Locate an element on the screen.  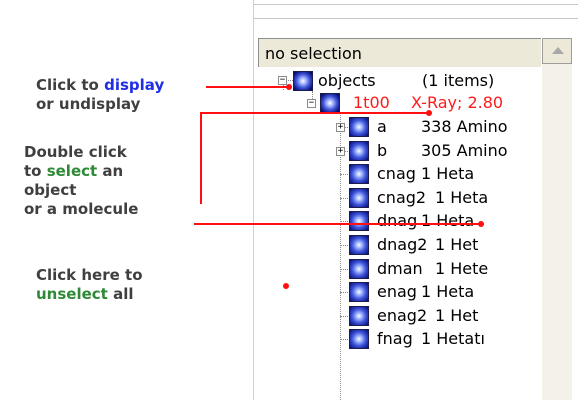
annotation-highlight: select is located at coordinates (72, 171).